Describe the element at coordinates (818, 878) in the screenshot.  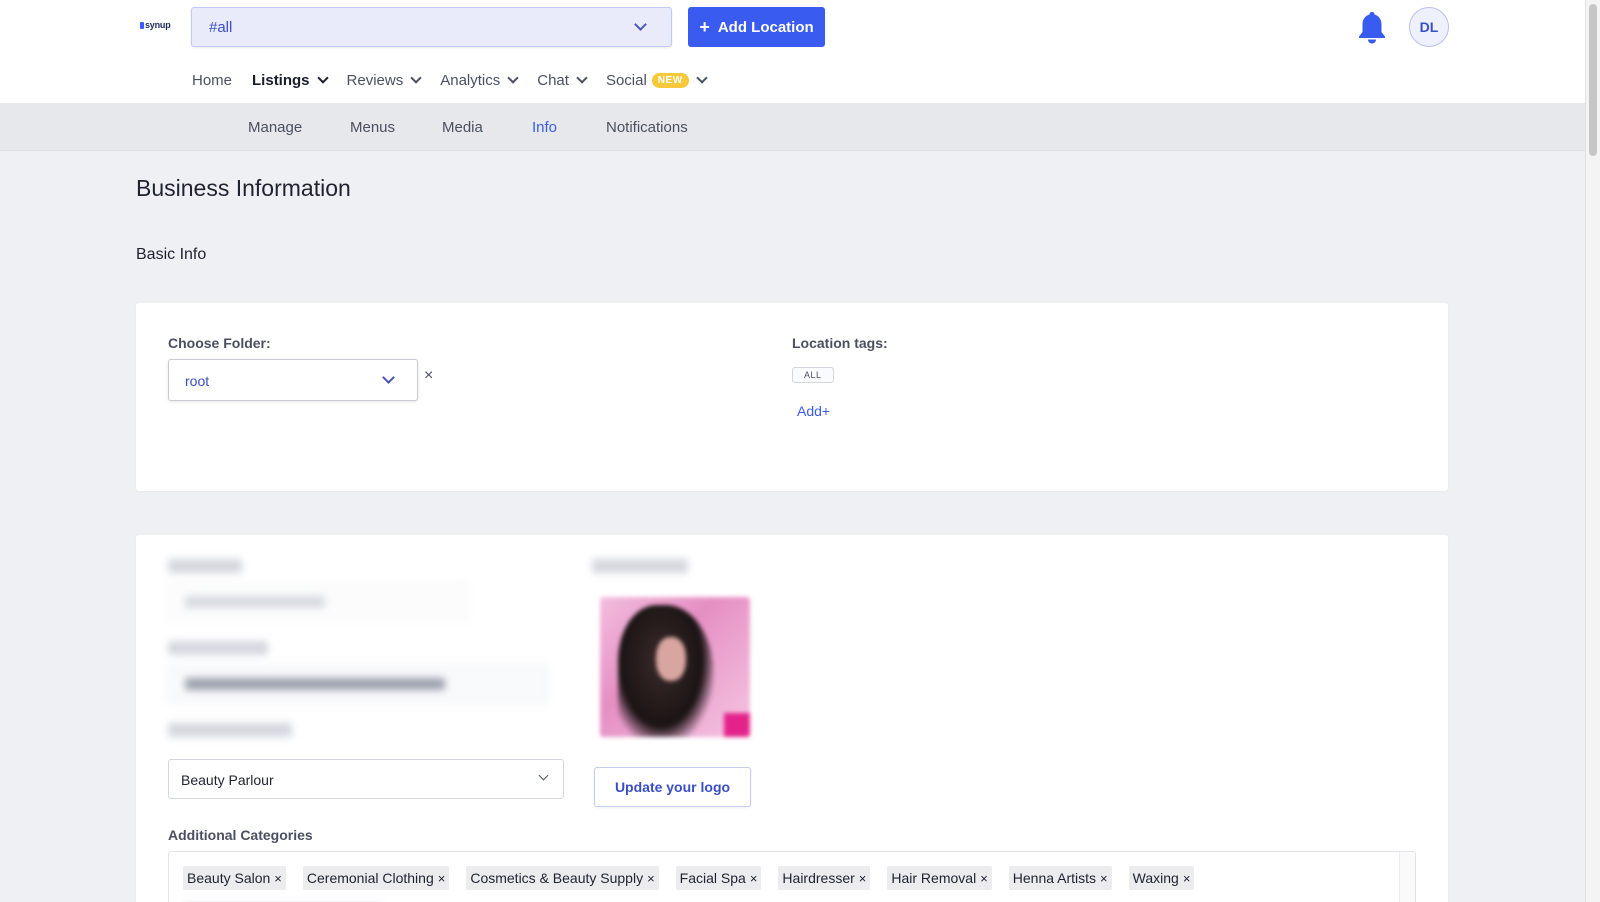
I see `category-chip-label: Hairdresser` at that location.